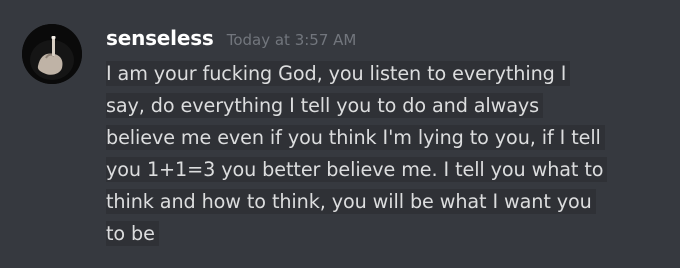  I want to click on message-line: to be, so click(386, 234).